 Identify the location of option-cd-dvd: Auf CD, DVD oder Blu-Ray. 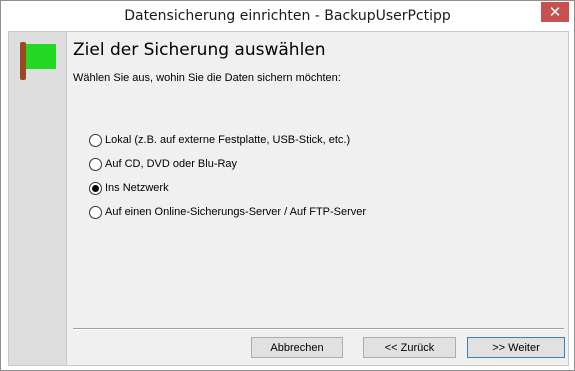
(163, 164).